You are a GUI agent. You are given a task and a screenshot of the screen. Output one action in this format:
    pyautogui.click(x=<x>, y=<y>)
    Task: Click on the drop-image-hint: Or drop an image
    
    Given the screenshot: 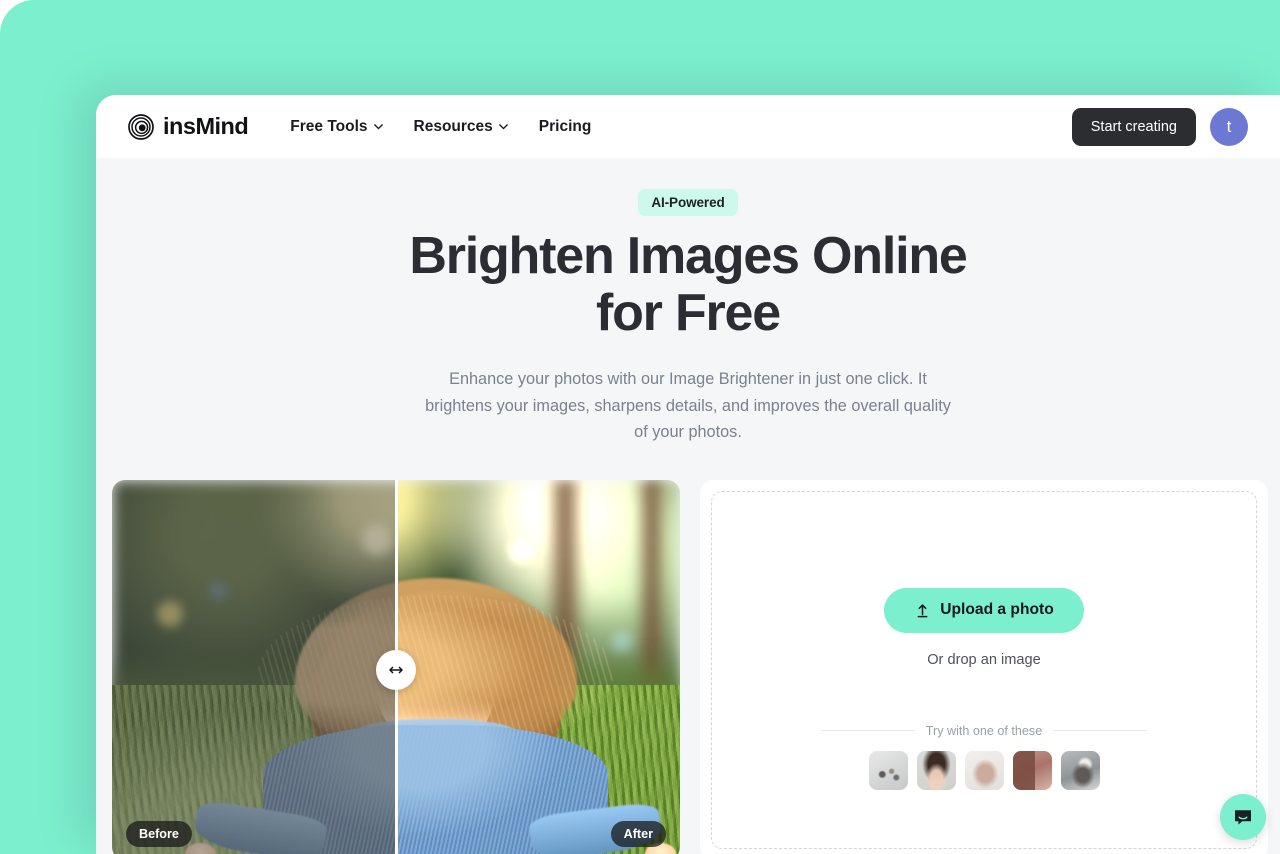 What is the action you would take?
    pyautogui.click(x=984, y=659)
    